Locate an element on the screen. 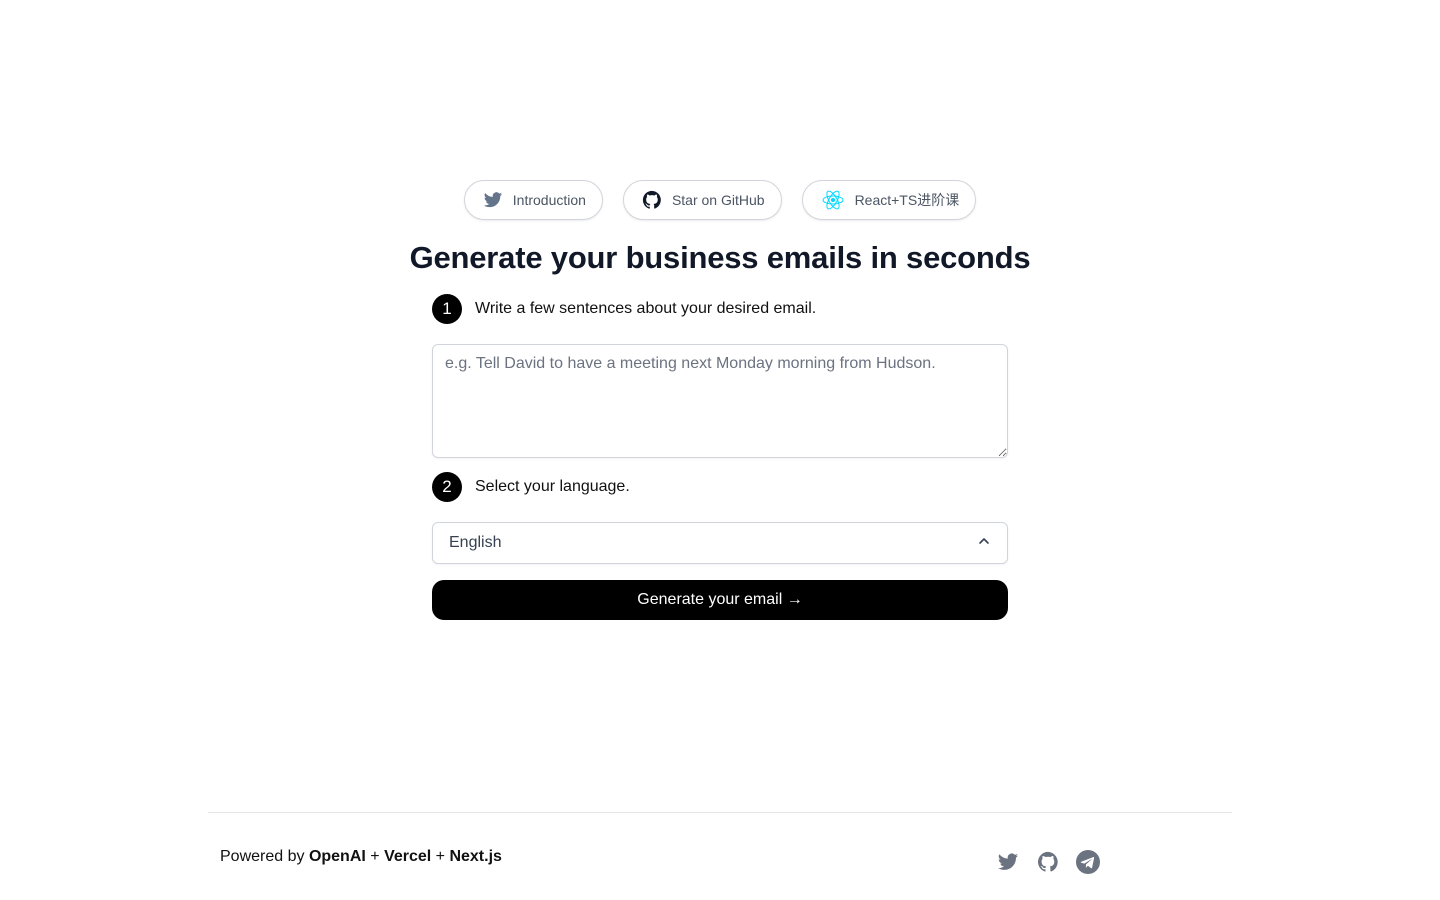  react-icon is located at coordinates (833, 200).